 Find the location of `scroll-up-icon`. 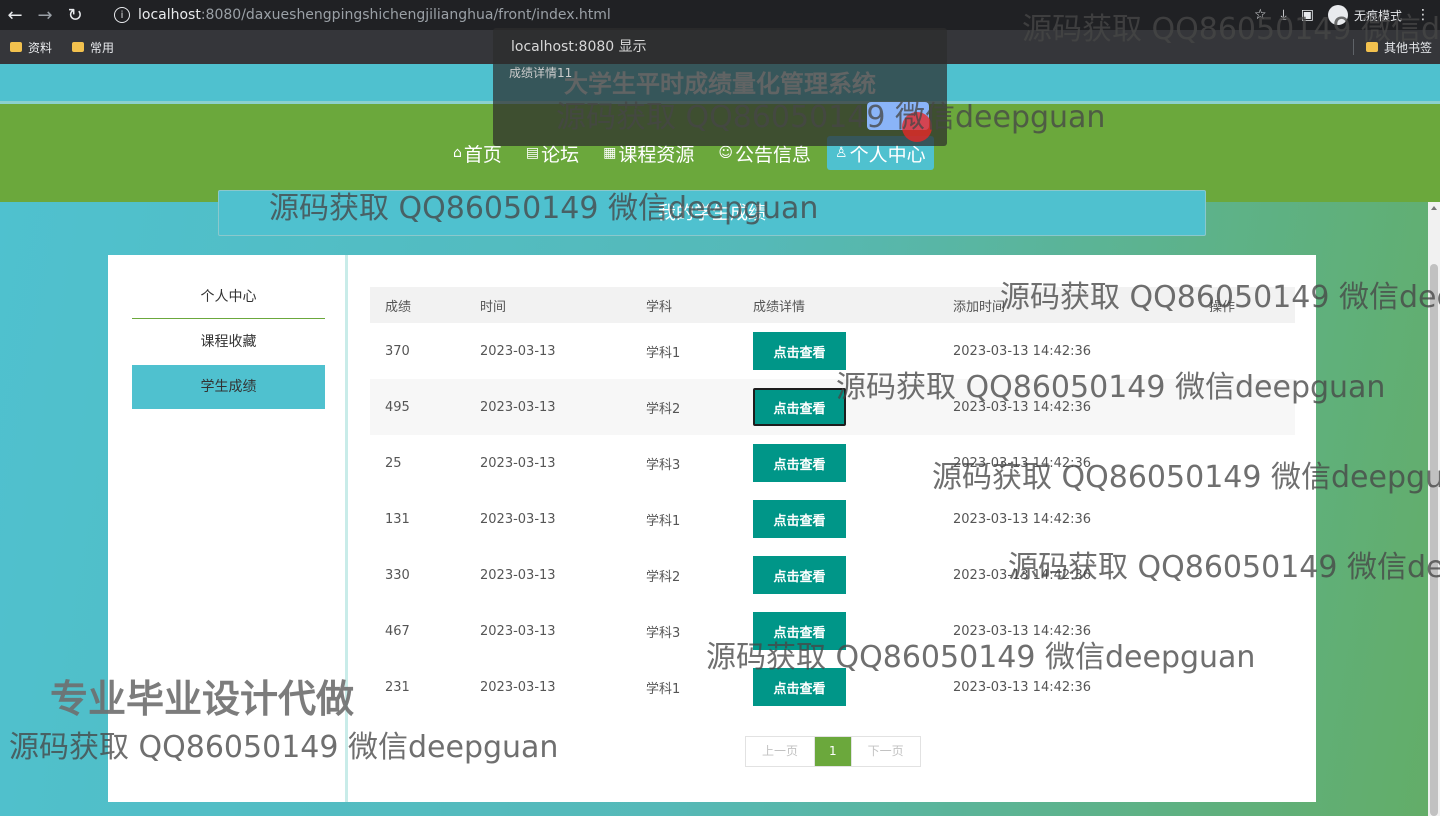

scroll-up-icon is located at coordinates (1434, 208).